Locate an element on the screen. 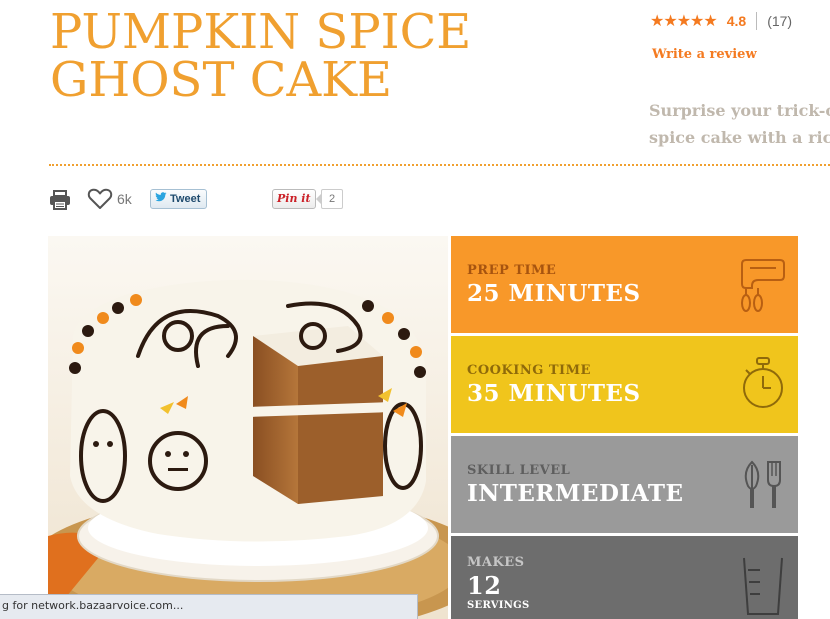 The image size is (830, 619). description-line-2: spice cake with a rich is located at coordinates (739, 137).